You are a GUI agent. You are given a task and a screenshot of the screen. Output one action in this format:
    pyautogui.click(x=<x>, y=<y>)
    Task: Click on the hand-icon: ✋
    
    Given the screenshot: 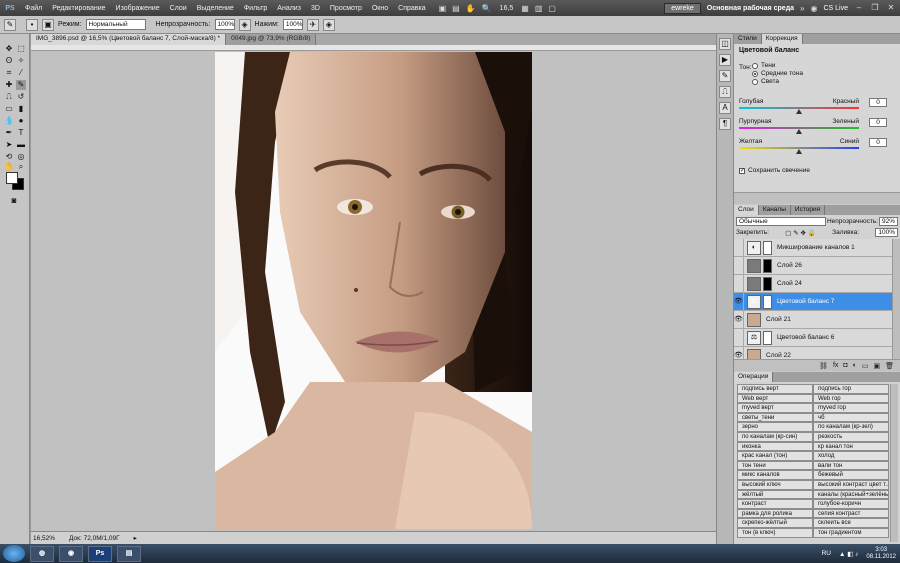 What is the action you would take?
    pyautogui.click(x=471, y=8)
    